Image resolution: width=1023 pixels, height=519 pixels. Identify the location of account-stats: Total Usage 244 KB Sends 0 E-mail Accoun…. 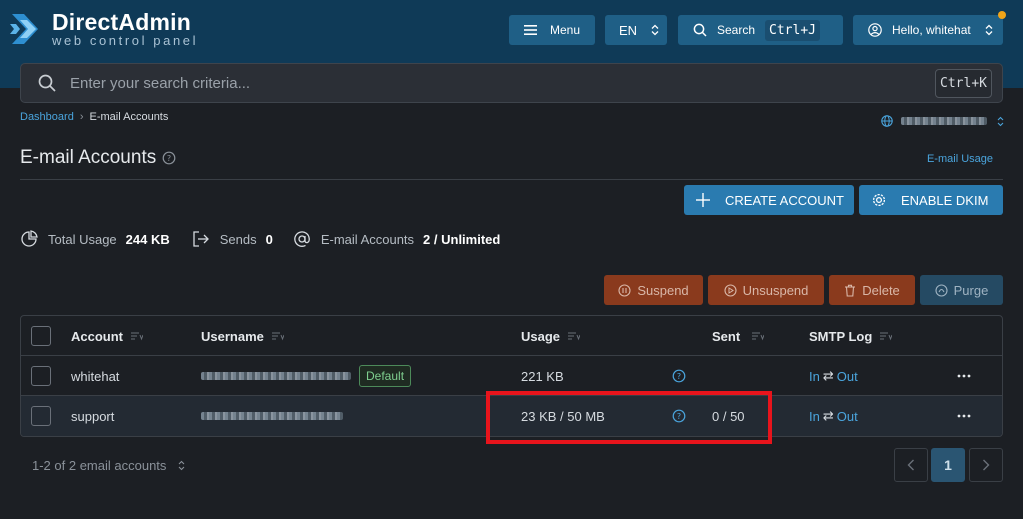
(260, 239).